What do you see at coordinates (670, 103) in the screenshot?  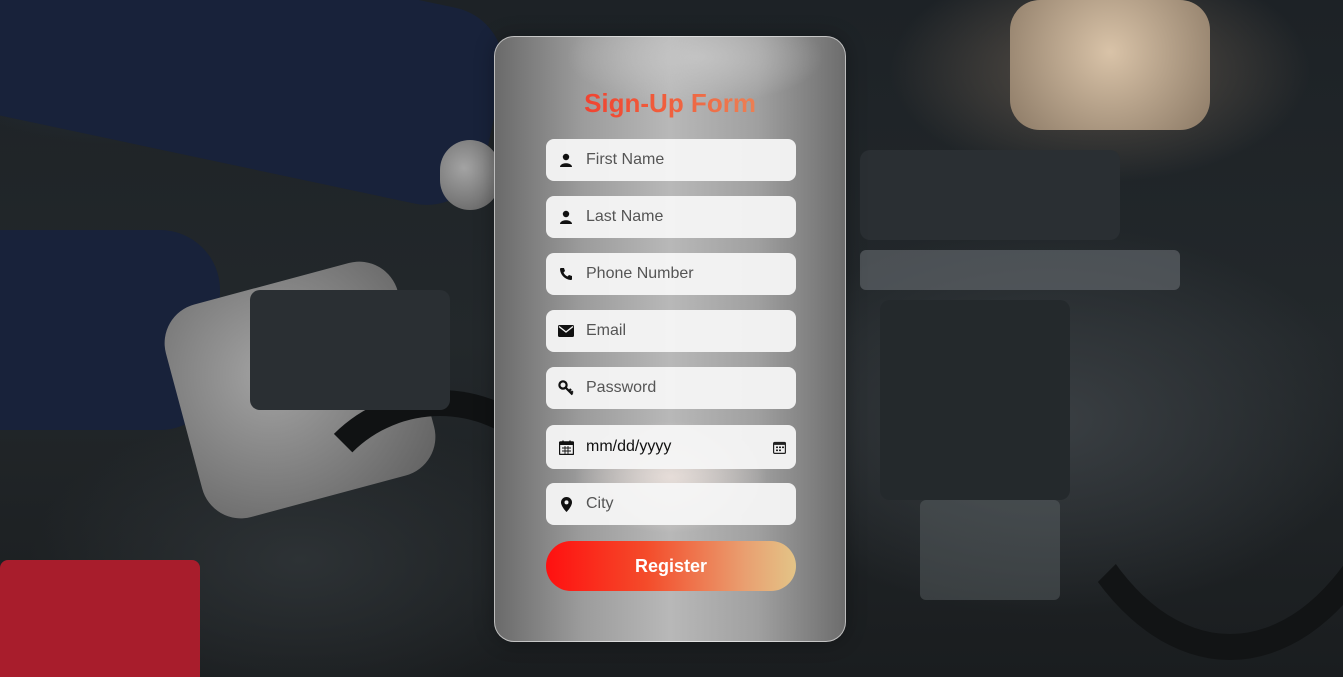 I see `form-title: Sign-Up Form` at bounding box center [670, 103].